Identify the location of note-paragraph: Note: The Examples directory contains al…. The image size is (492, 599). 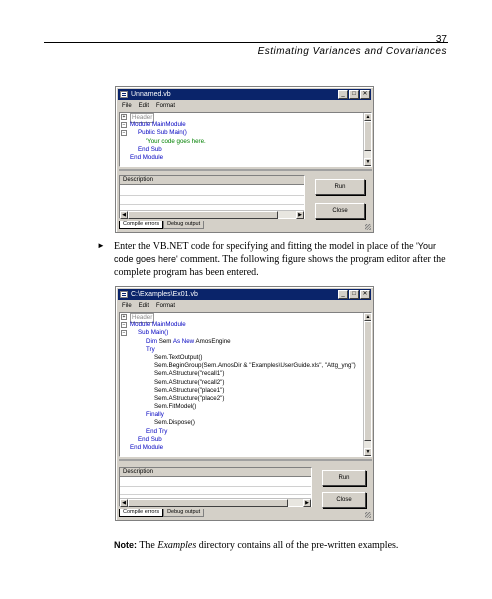
(256, 545).